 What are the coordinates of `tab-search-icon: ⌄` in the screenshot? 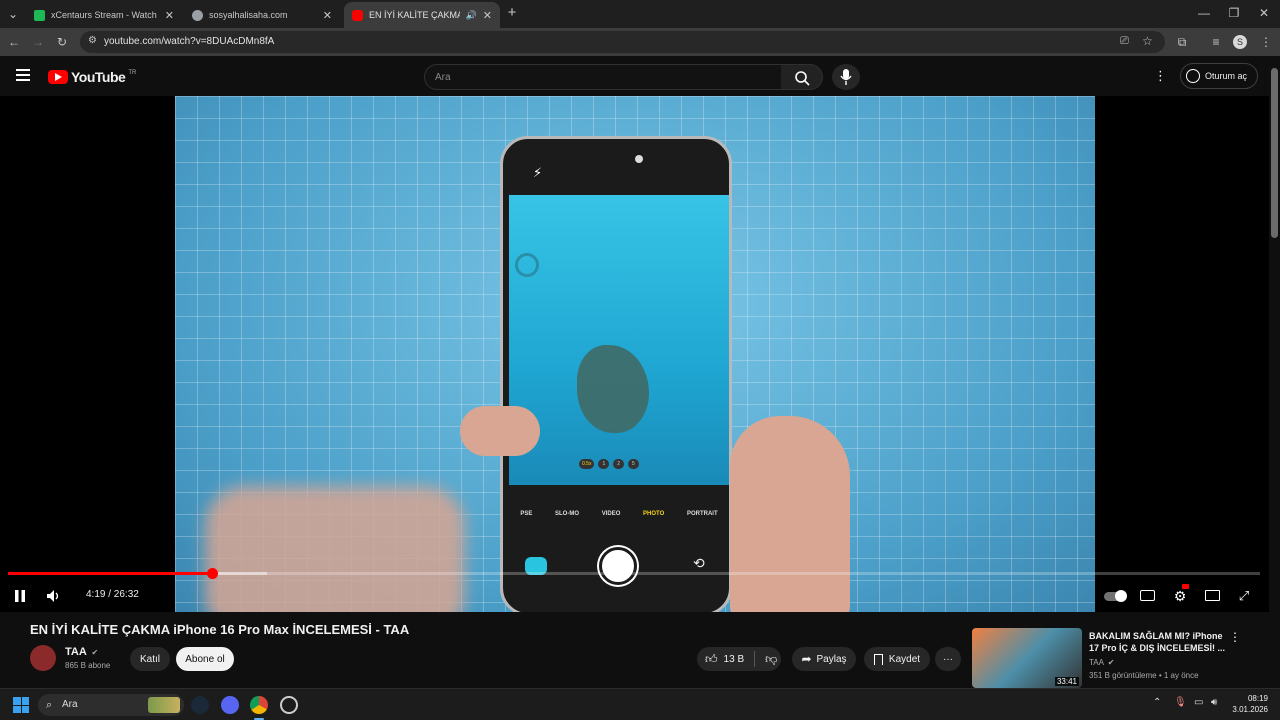 It's located at (13, 14).